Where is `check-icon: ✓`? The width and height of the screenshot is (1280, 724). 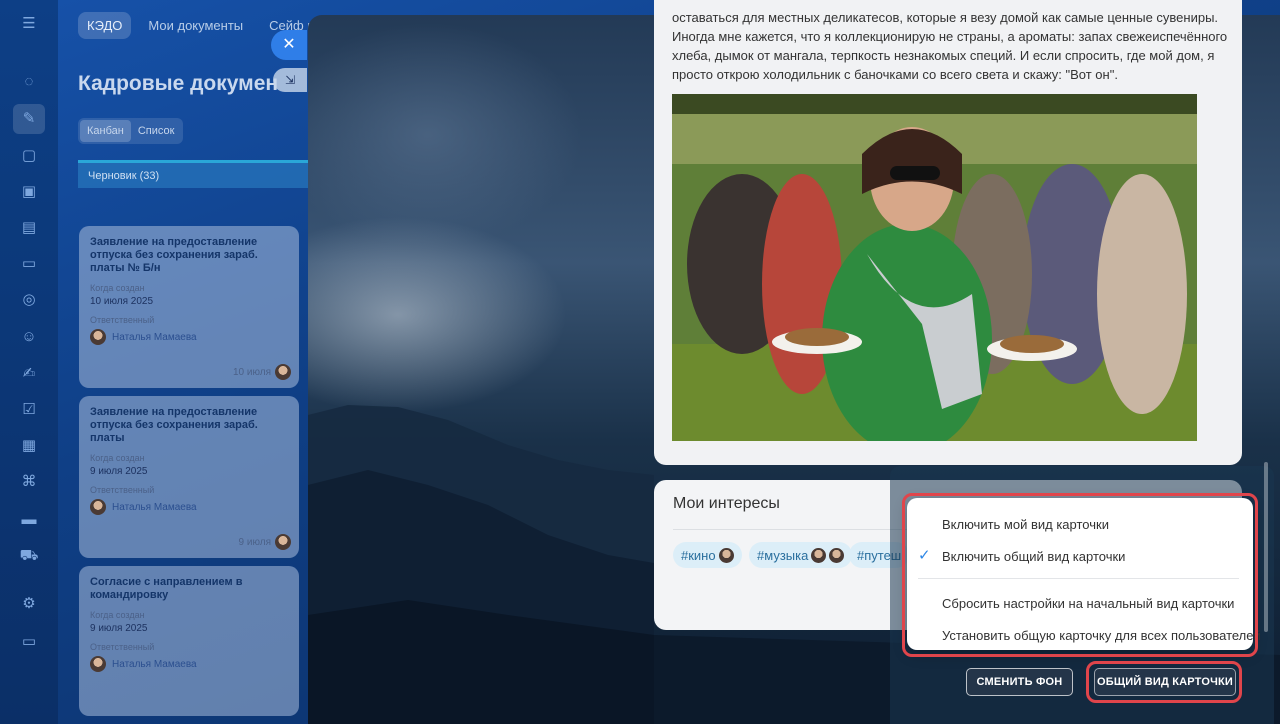 check-icon: ✓ is located at coordinates (924, 555).